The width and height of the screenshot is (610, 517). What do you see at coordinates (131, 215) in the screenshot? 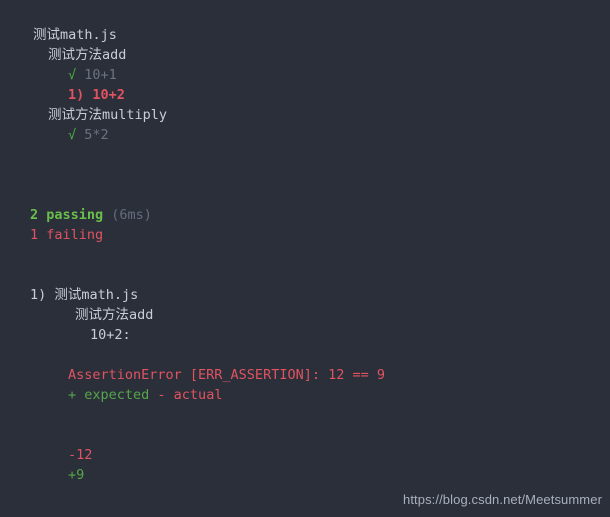
I see `duration-value: (6ms)` at bounding box center [131, 215].